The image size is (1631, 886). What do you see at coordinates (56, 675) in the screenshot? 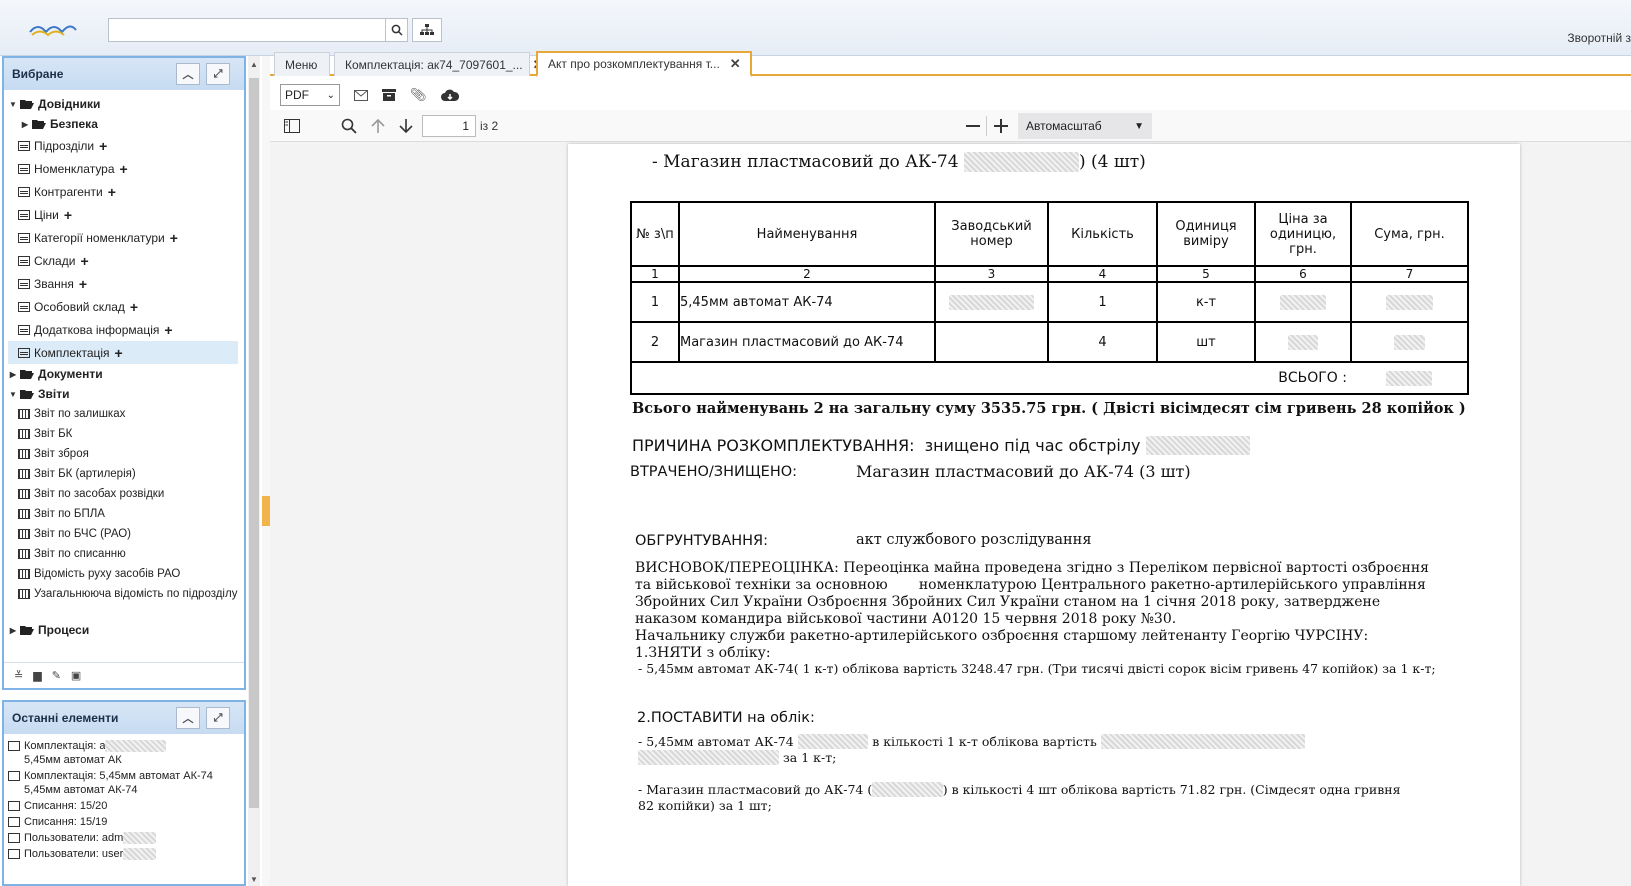
I see `edit-icon: ✎` at bounding box center [56, 675].